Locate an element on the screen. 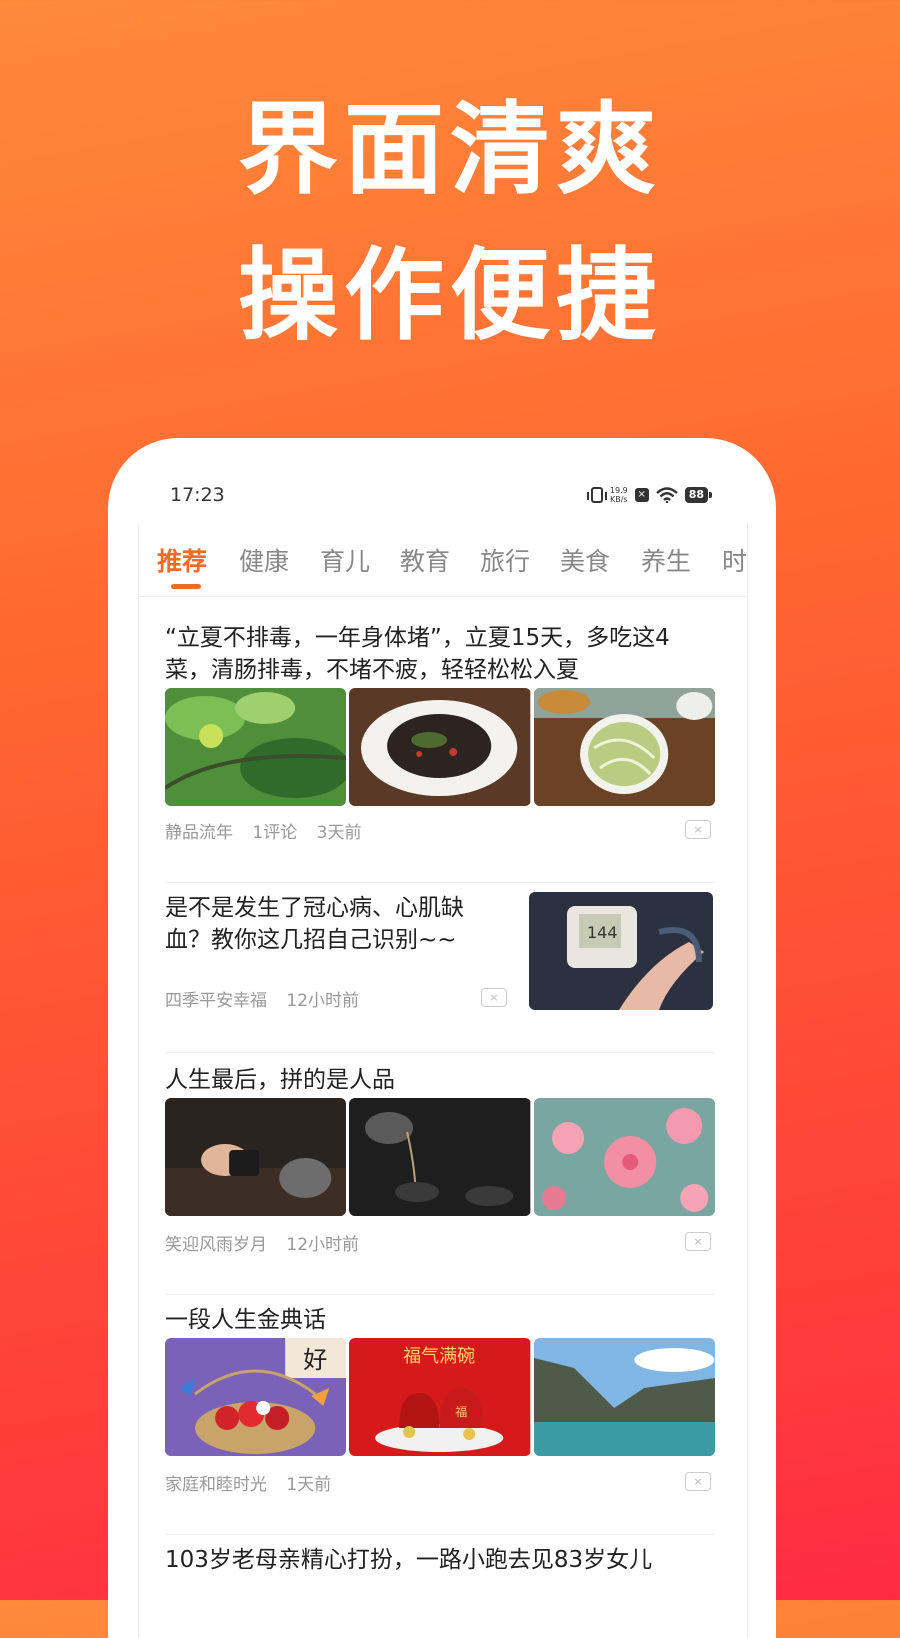 The width and height of the screenshot is (900, 1638). status-icons: 19.9 KB/s × 88 is located at coordinates (649, 495).